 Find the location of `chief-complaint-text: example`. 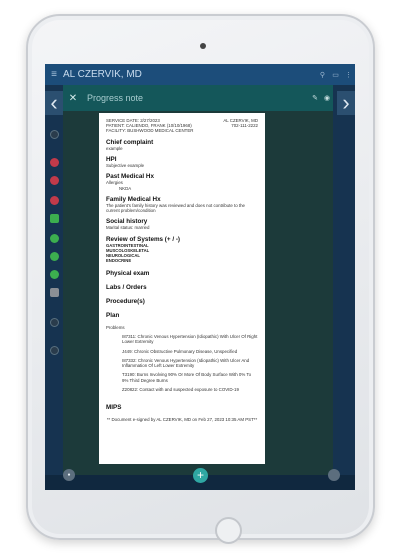

chief-complaint-text: example is located at coordinates (114, 148).